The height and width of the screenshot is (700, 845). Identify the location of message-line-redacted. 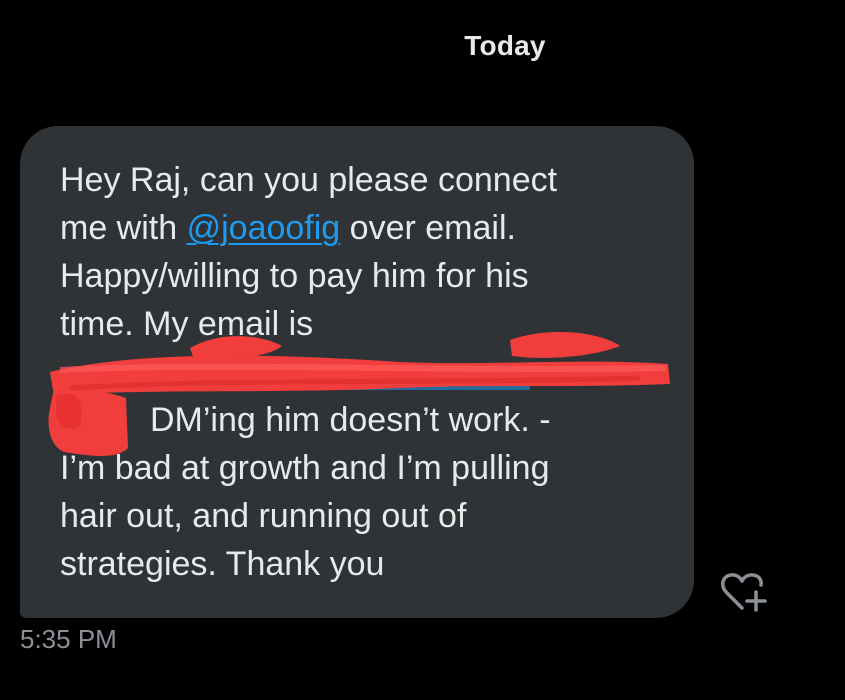
(362, 372).